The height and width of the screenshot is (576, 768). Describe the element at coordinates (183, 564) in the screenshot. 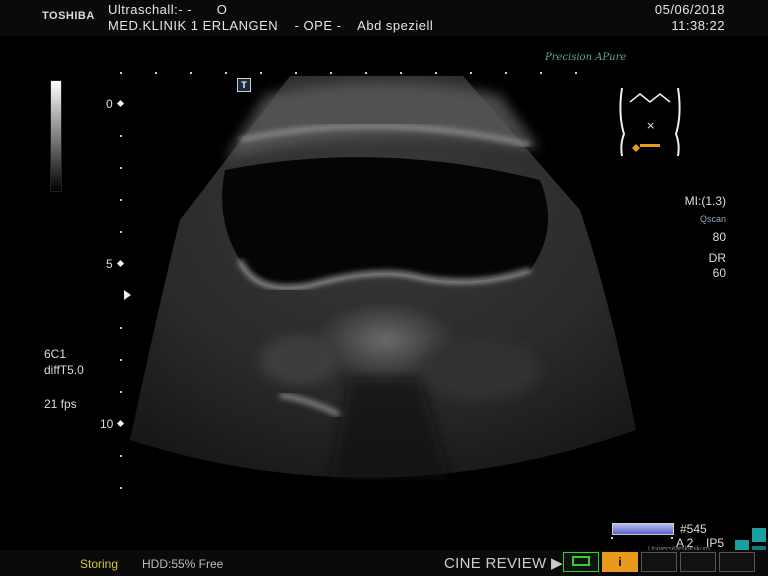

I see `hdd-status: HDD:55% Free` at that location.